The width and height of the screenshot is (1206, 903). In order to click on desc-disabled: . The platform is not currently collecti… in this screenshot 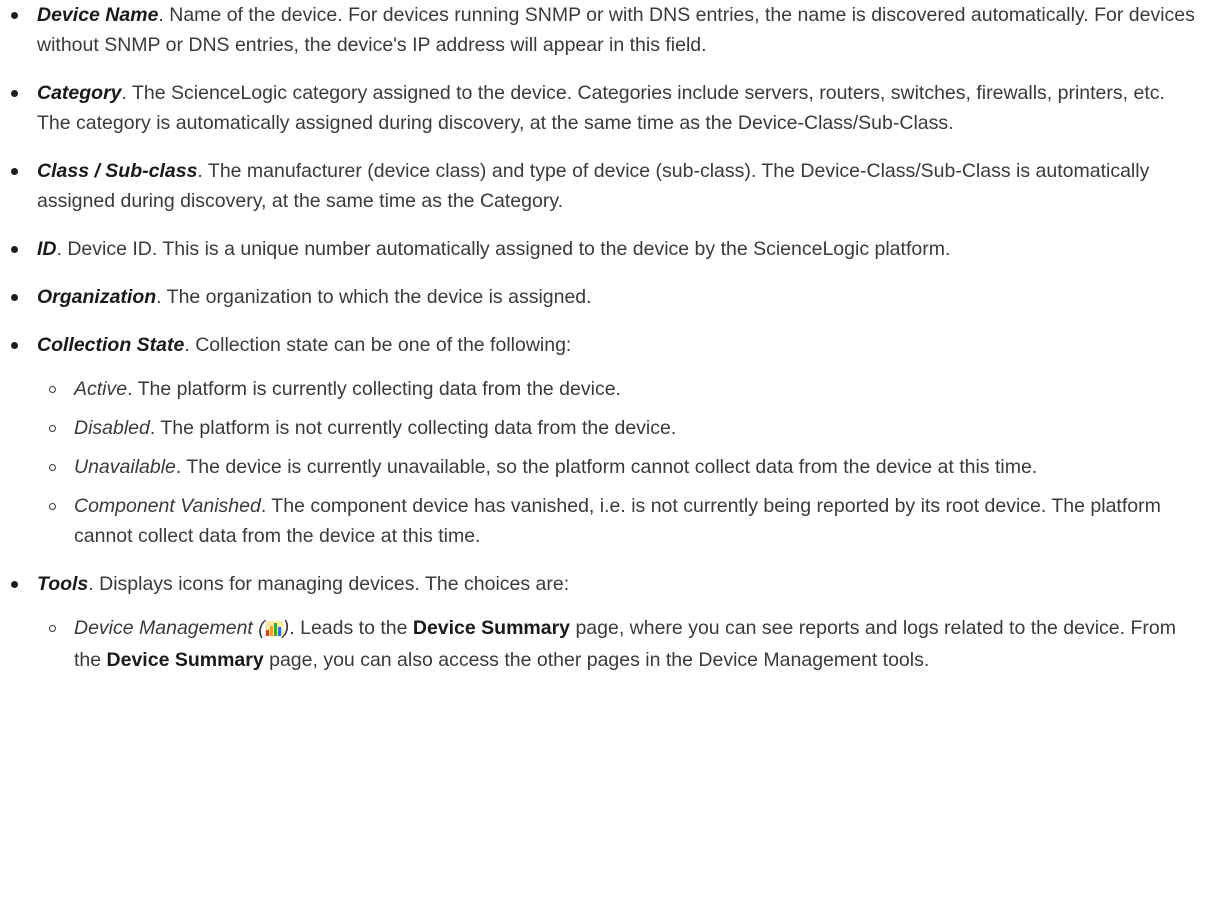, I will do `click(413, 428)`.